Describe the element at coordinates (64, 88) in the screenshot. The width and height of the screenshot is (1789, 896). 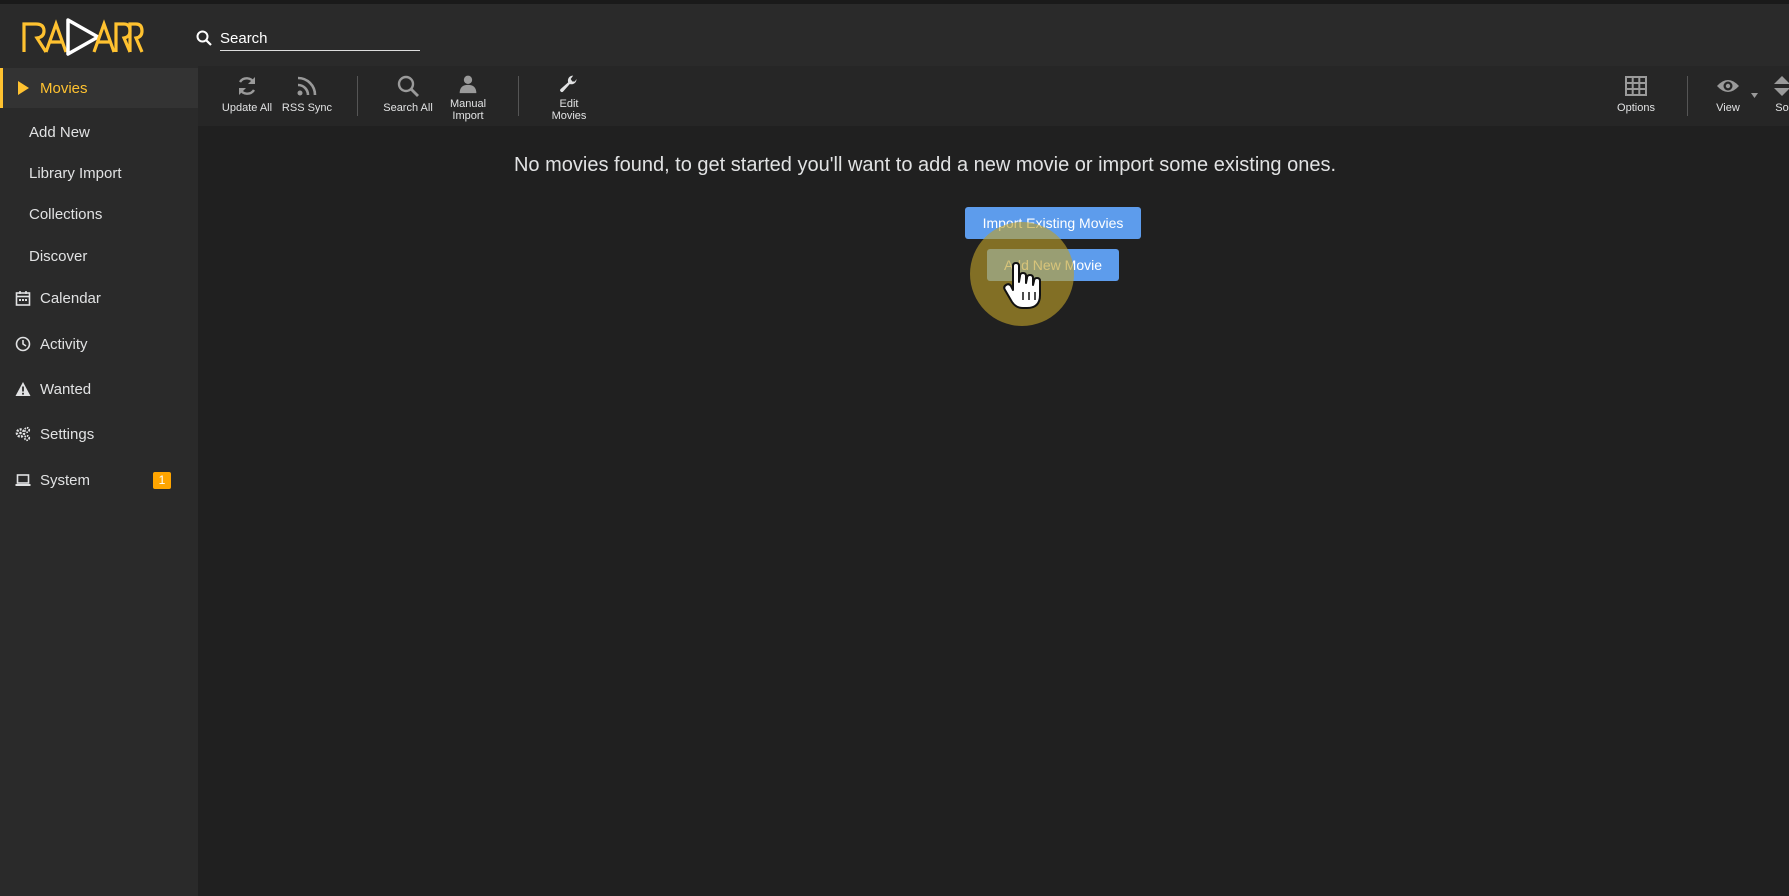
I see `sidebar-item-label: Movies` at that location.